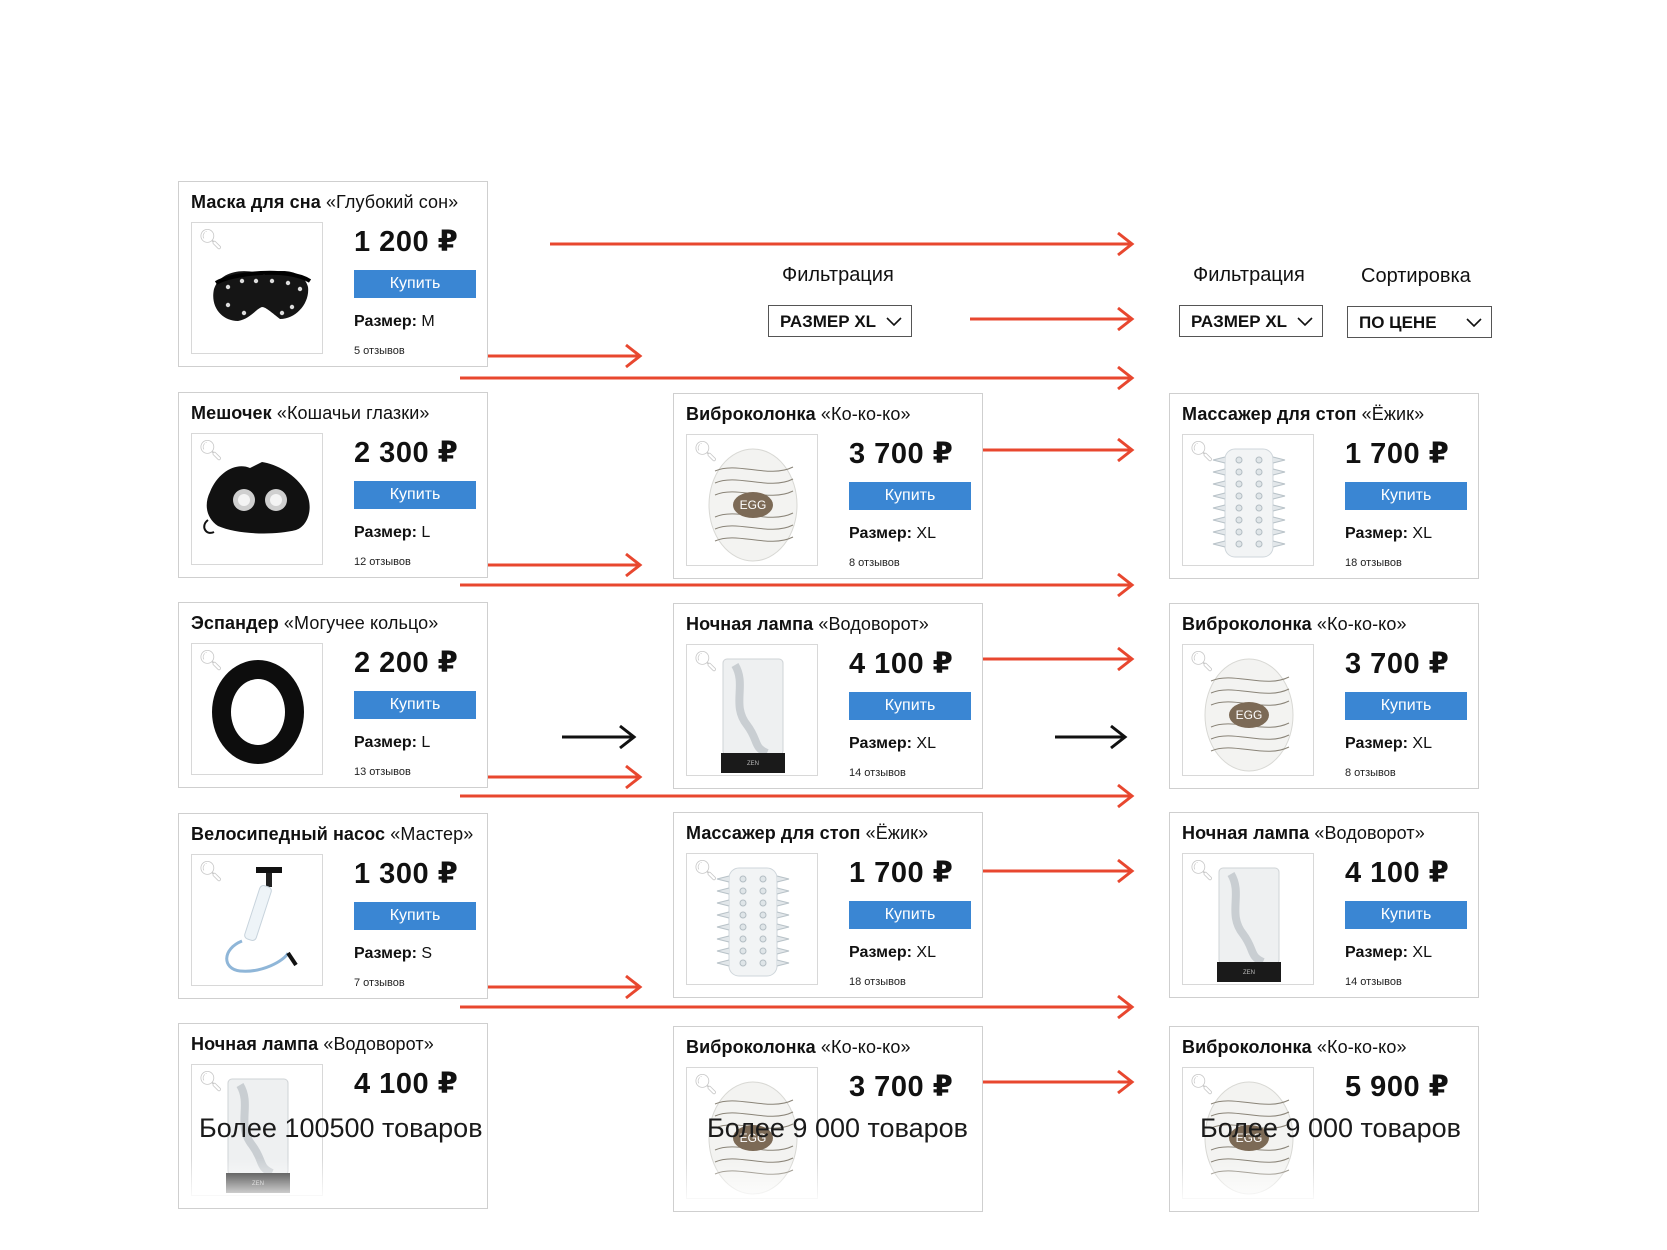 The width and height of the screenshot is (1667, 1250). I want to click on product-name: «Глубокий сон», so click(392, 202).